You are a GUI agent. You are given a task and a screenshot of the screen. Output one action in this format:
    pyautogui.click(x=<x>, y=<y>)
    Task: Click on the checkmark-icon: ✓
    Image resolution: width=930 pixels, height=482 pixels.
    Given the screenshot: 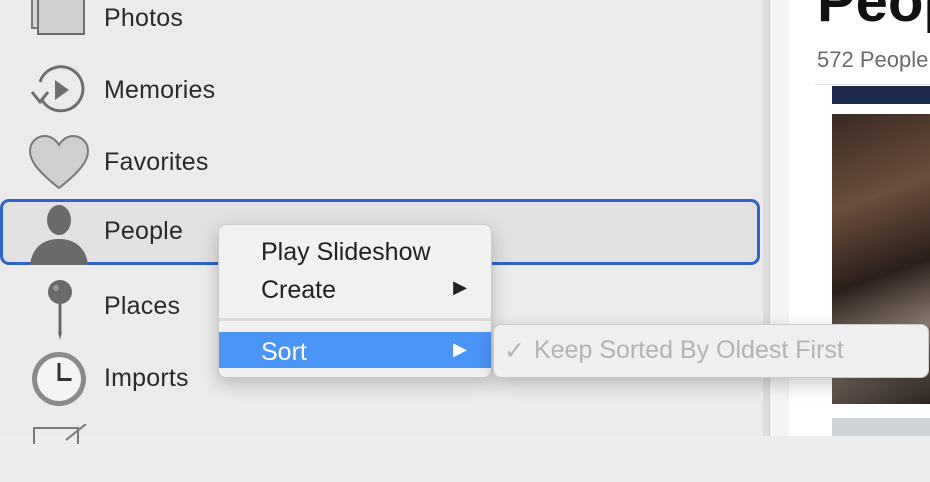 What is the action you would take?
    pyautogui.click(x=514, y=351)
    